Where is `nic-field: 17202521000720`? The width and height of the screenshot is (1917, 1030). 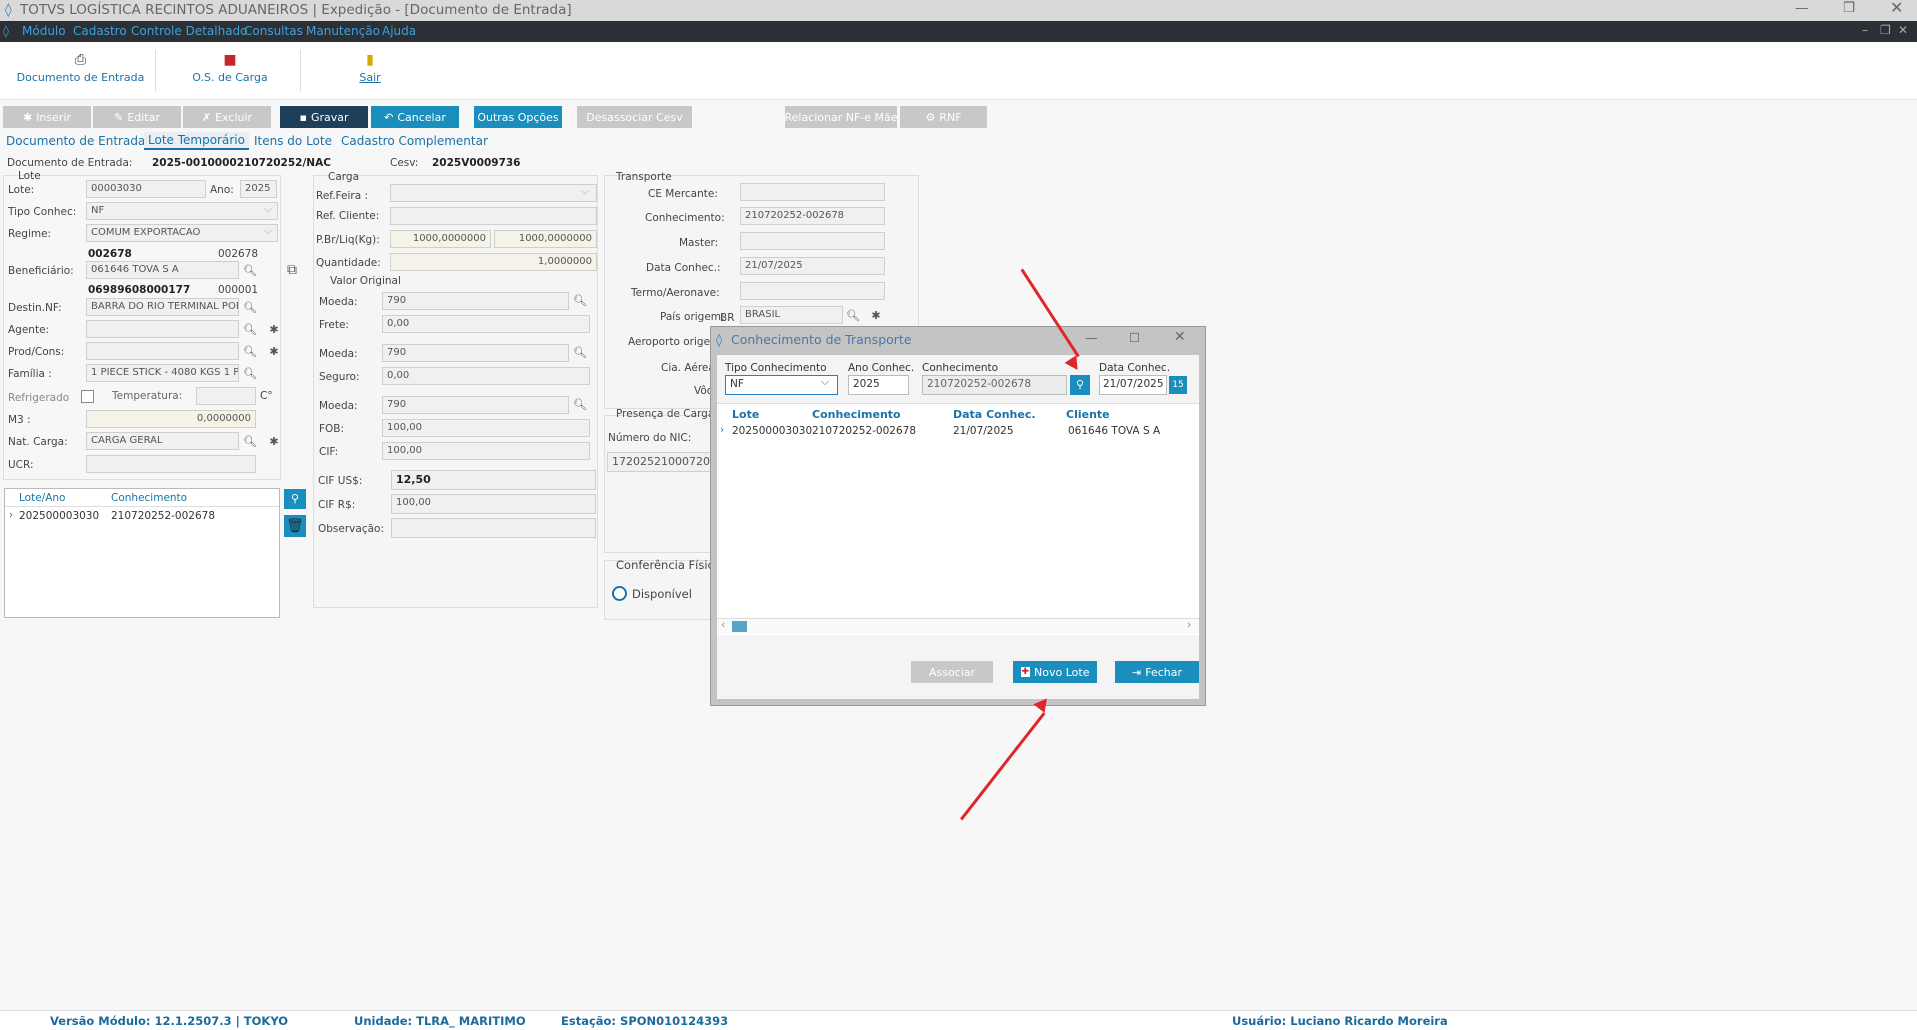
nic-field: 17202521000720 is located at coordinates (662, 462).